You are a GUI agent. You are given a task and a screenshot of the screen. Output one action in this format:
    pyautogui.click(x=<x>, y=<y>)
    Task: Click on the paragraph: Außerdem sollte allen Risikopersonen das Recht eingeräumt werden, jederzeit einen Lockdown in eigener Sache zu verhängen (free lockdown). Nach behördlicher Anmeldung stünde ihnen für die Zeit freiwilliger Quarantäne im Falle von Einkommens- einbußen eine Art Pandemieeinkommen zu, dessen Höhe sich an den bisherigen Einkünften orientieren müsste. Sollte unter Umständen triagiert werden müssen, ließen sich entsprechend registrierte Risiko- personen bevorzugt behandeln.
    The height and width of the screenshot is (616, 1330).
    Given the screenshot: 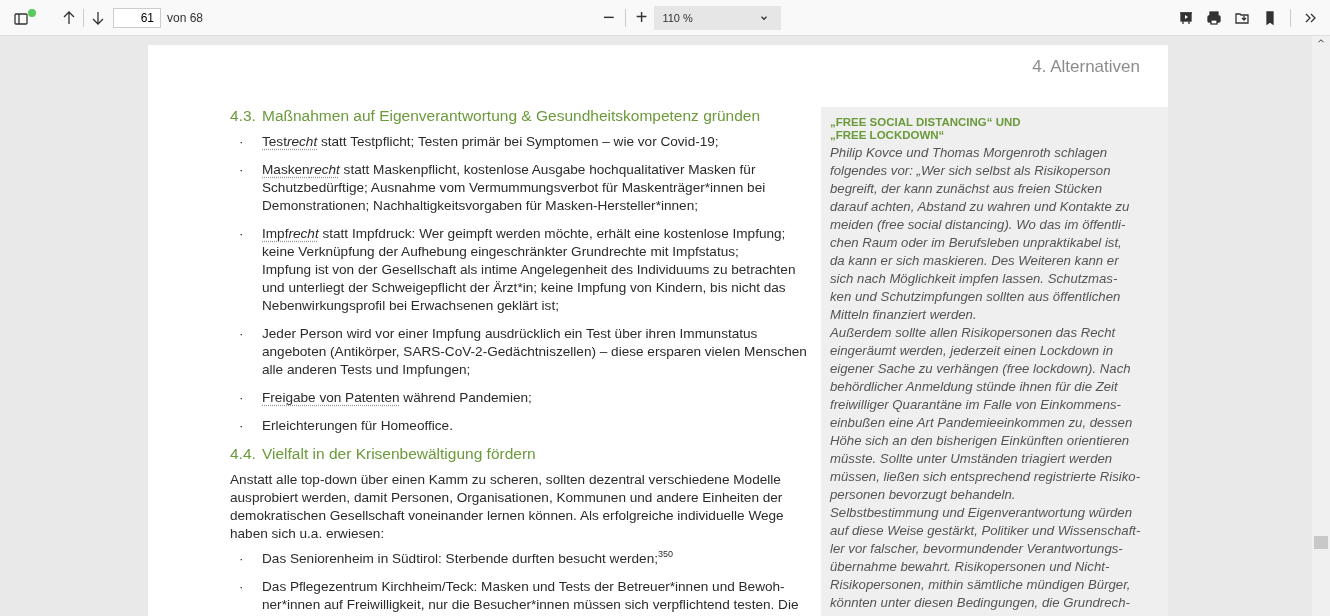 What is the action you would take?
    pyautogui.click(x=986, y=414)
    